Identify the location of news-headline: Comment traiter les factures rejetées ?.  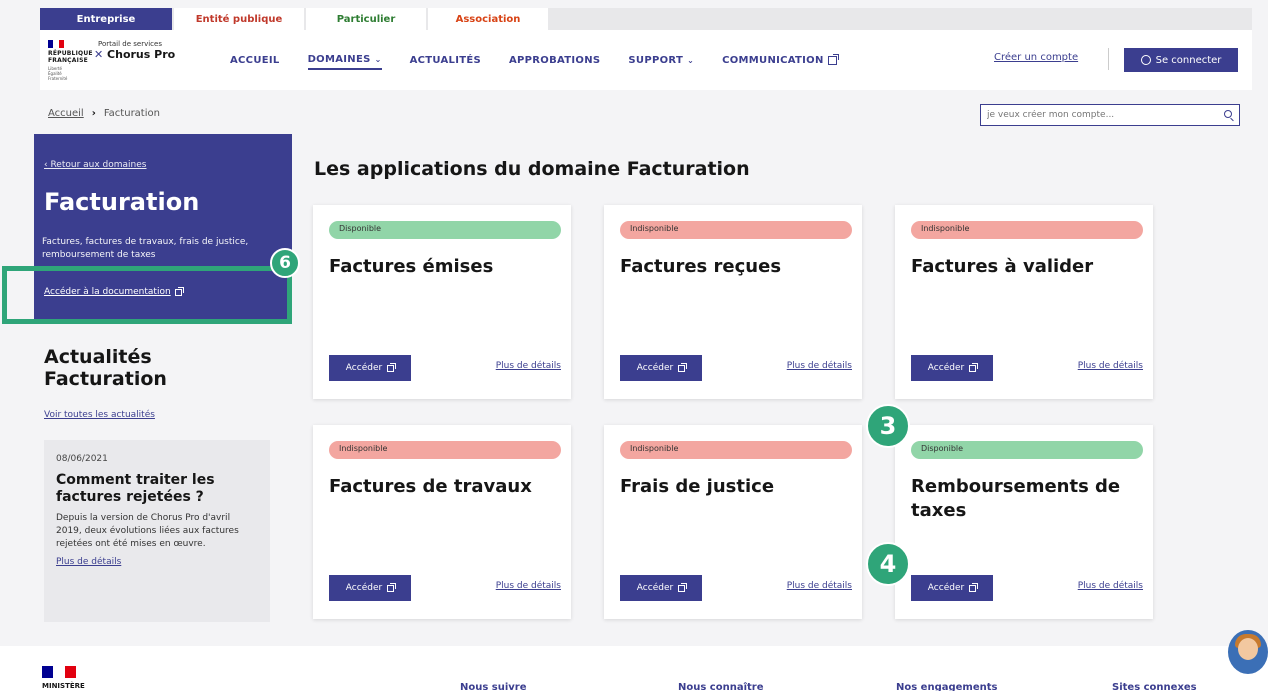
(157, 489).